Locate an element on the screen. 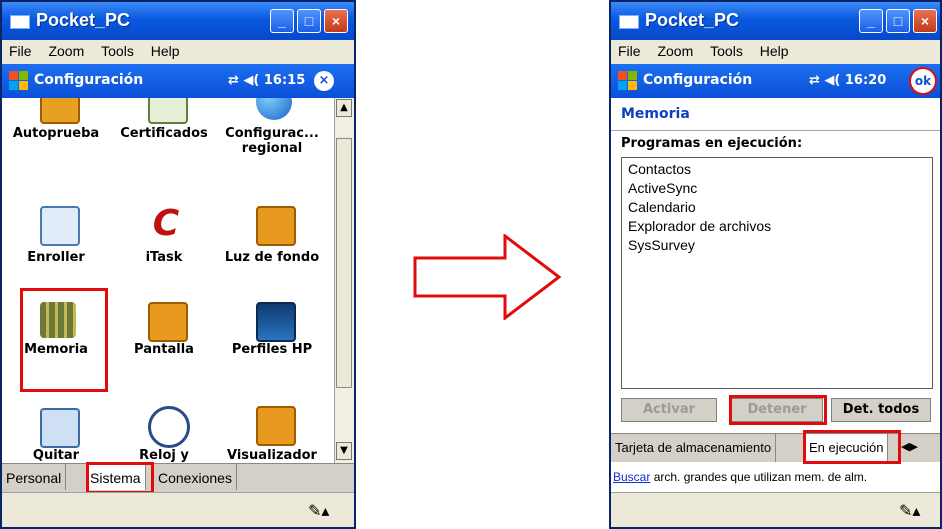  item-label: Certificados is located at coordinates (164, 133).